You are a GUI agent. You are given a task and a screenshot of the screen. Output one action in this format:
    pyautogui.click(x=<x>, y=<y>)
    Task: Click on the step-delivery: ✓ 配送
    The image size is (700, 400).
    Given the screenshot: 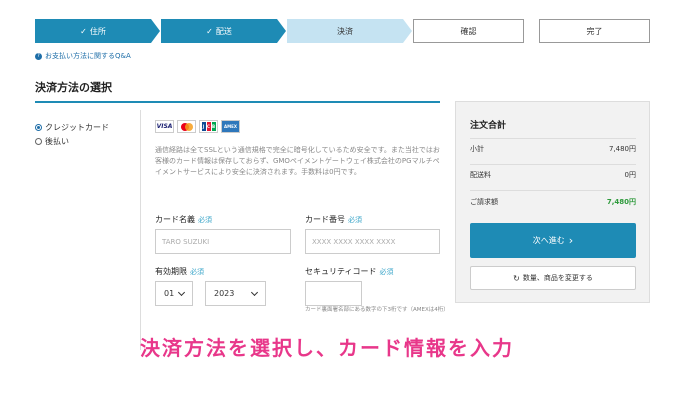 What is the action you would take?
    pyautogui.click(x=223, y=31)
    